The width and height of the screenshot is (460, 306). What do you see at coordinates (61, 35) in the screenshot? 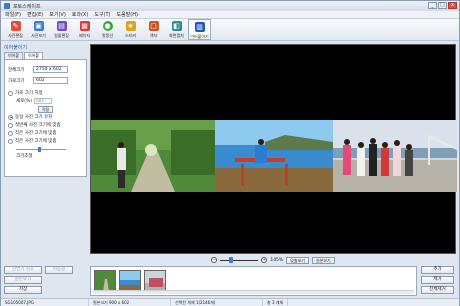
I see `tool-label: 일괄편집` at bounding box center [61, 35].